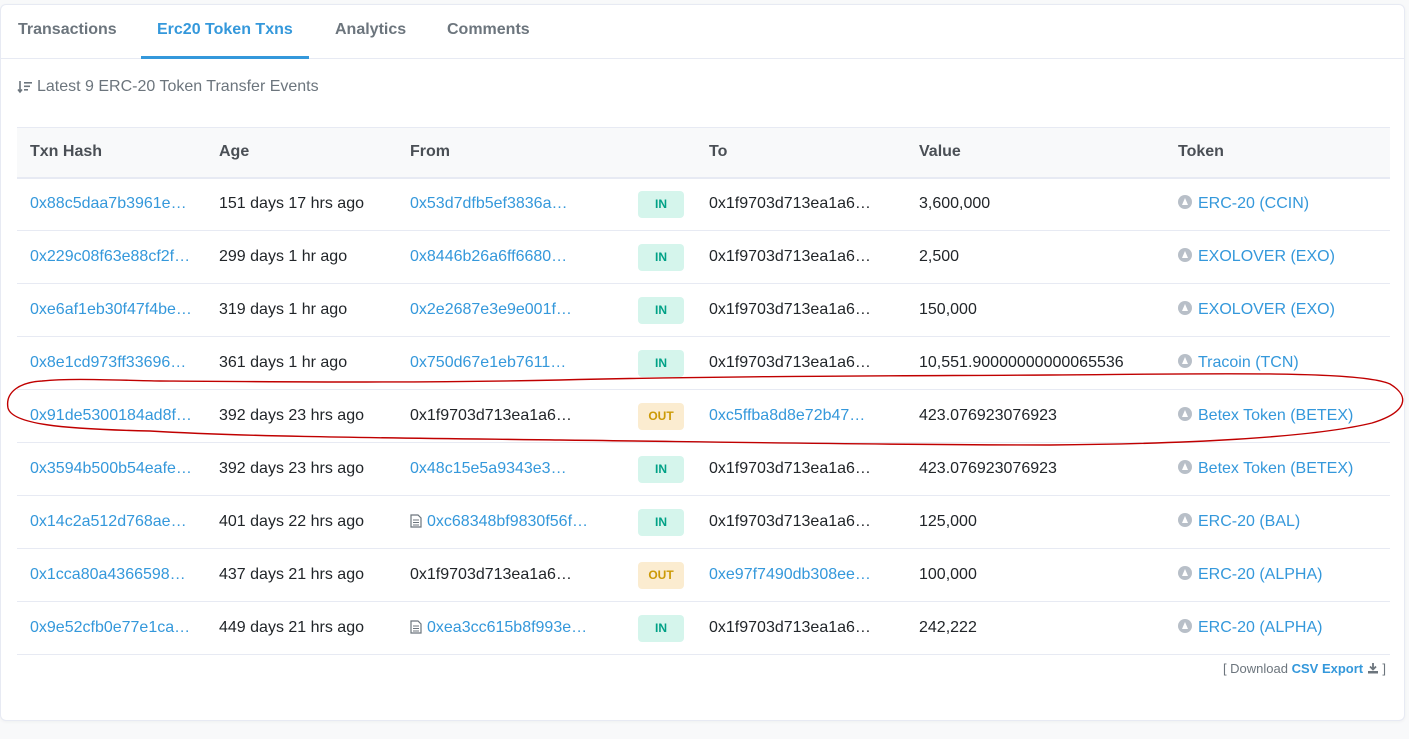 The width and height of the screenshot is (1409, 739). What do you see at coordinates (1249, 521) in the screenshot?
I see `token-link: ERC-20 (BAL)` at bounding box center [1249, 521].